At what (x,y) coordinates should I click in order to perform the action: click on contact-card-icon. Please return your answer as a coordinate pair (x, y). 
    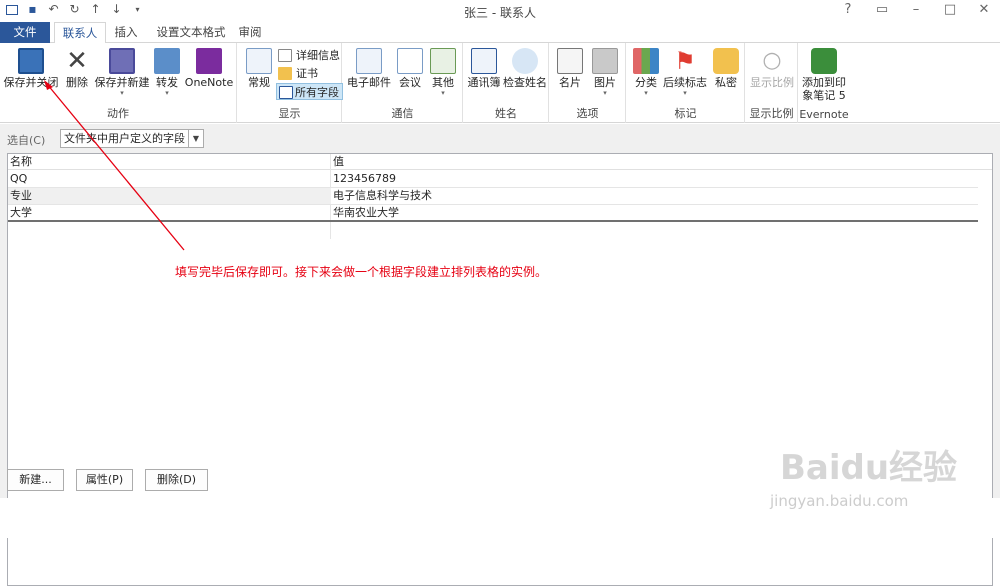
    Looking at the image, I should click on (259, 61).